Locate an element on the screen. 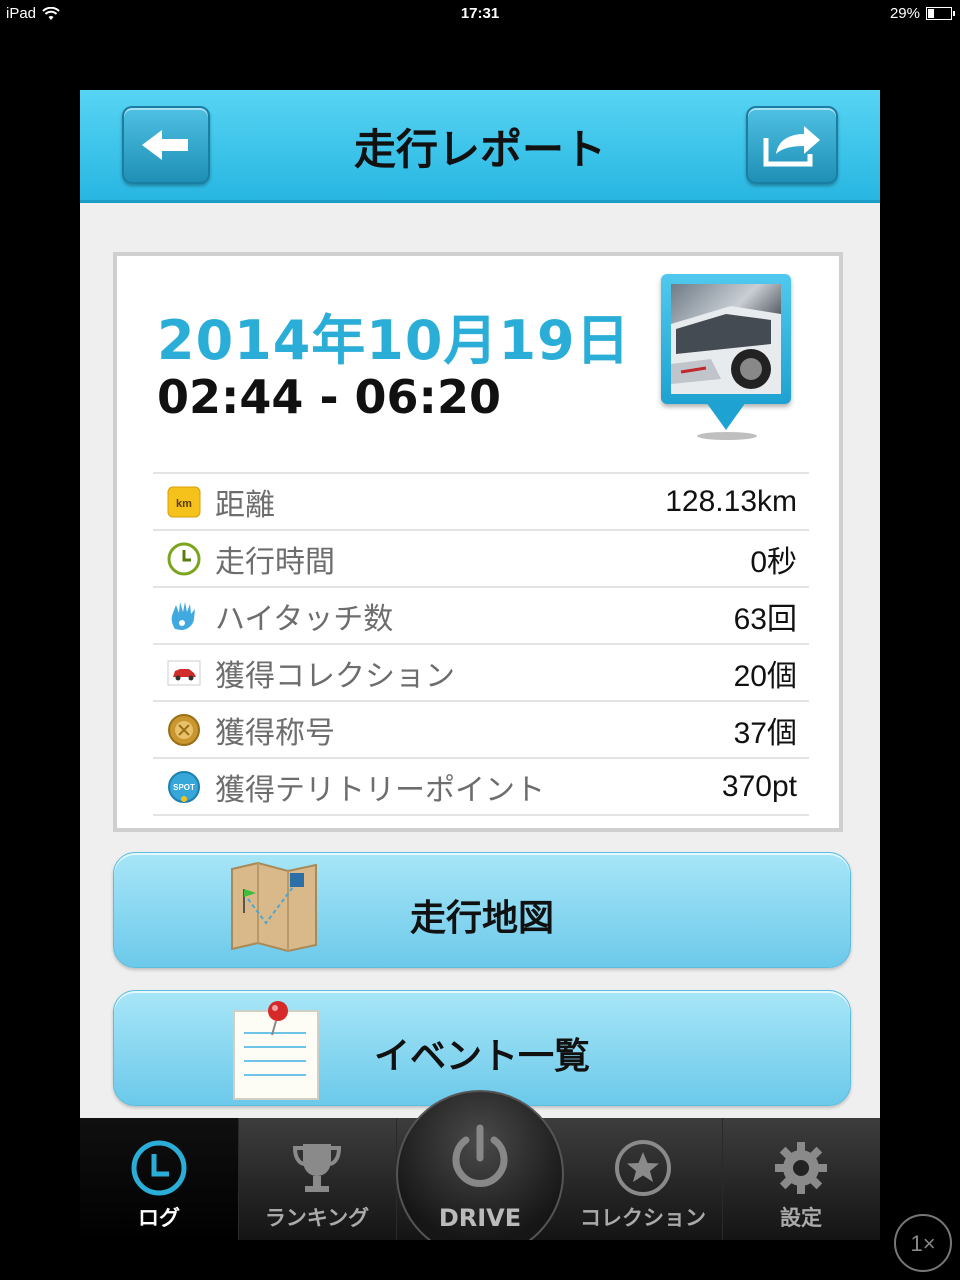 The image size is (960, 1280). spot-icon: SPOT is located at coordinates (184, 787).